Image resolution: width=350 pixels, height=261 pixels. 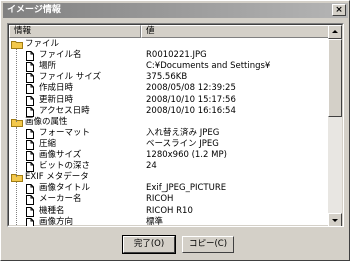 What do you see at coordinates (56, 99) in the screenshot?
I see `item-name: 更新日時` at bounding box center [56, 99].